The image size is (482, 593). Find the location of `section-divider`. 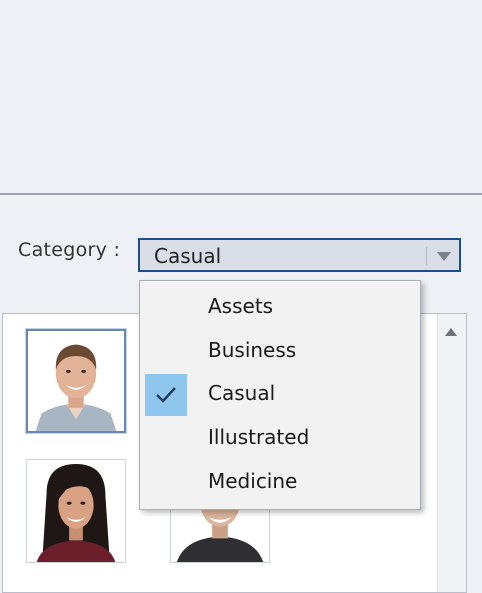

section-divider is located at coordinates (241, 194).